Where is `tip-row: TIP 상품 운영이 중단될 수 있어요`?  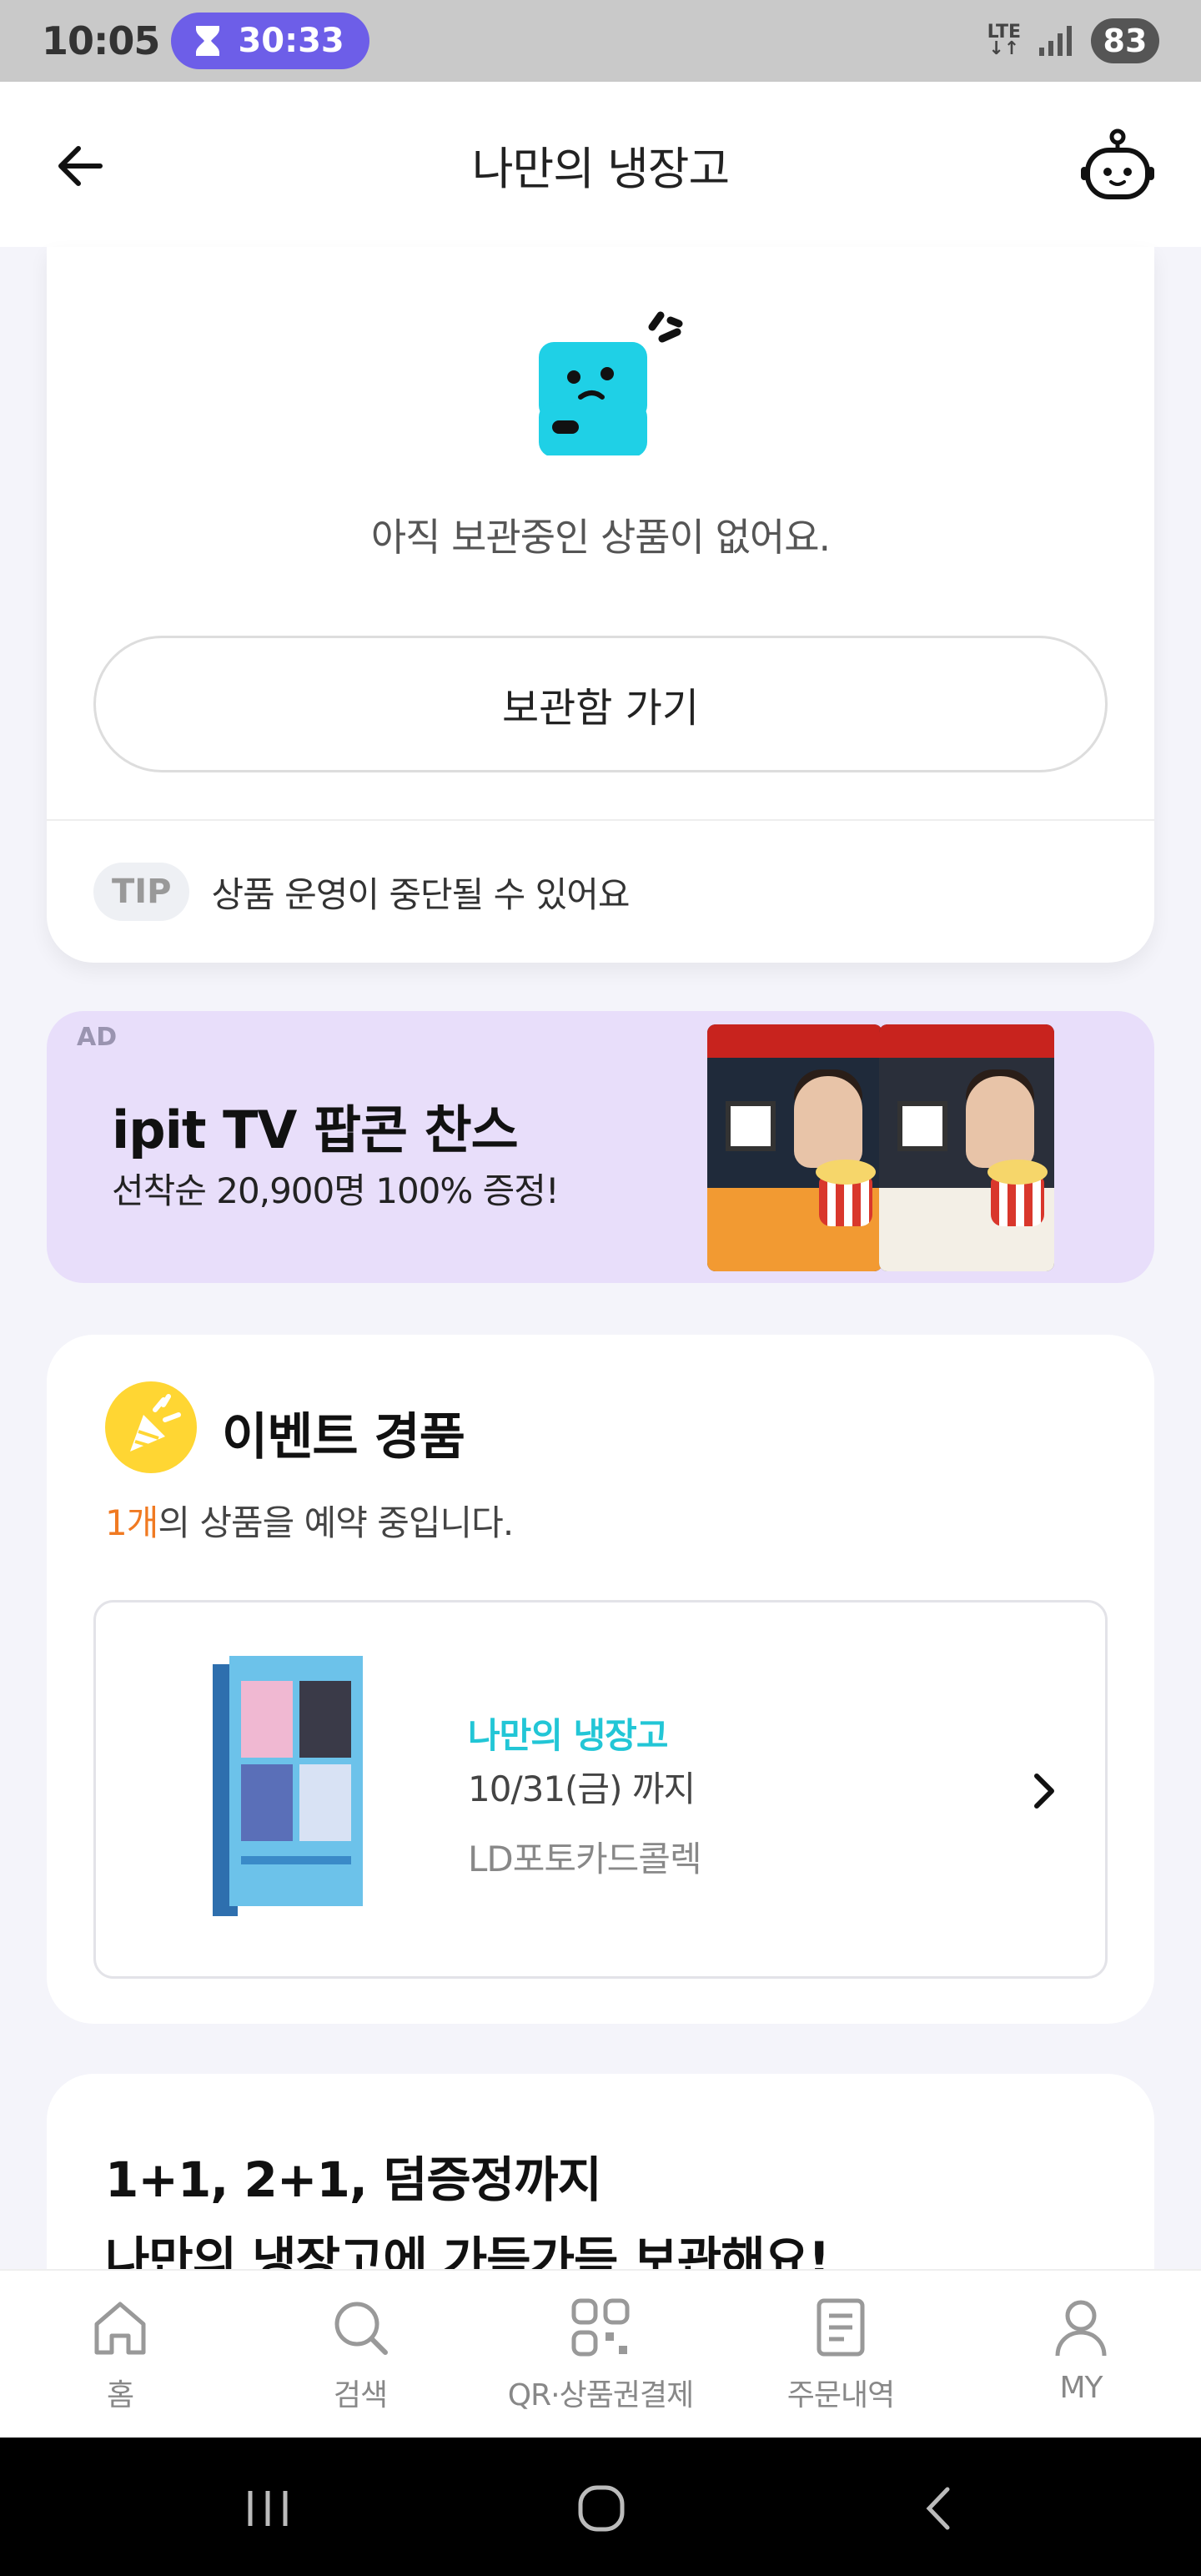 tip-row: TIP 상품 운영이 중단될 수 있어요 is located at coordinates (362, 892).